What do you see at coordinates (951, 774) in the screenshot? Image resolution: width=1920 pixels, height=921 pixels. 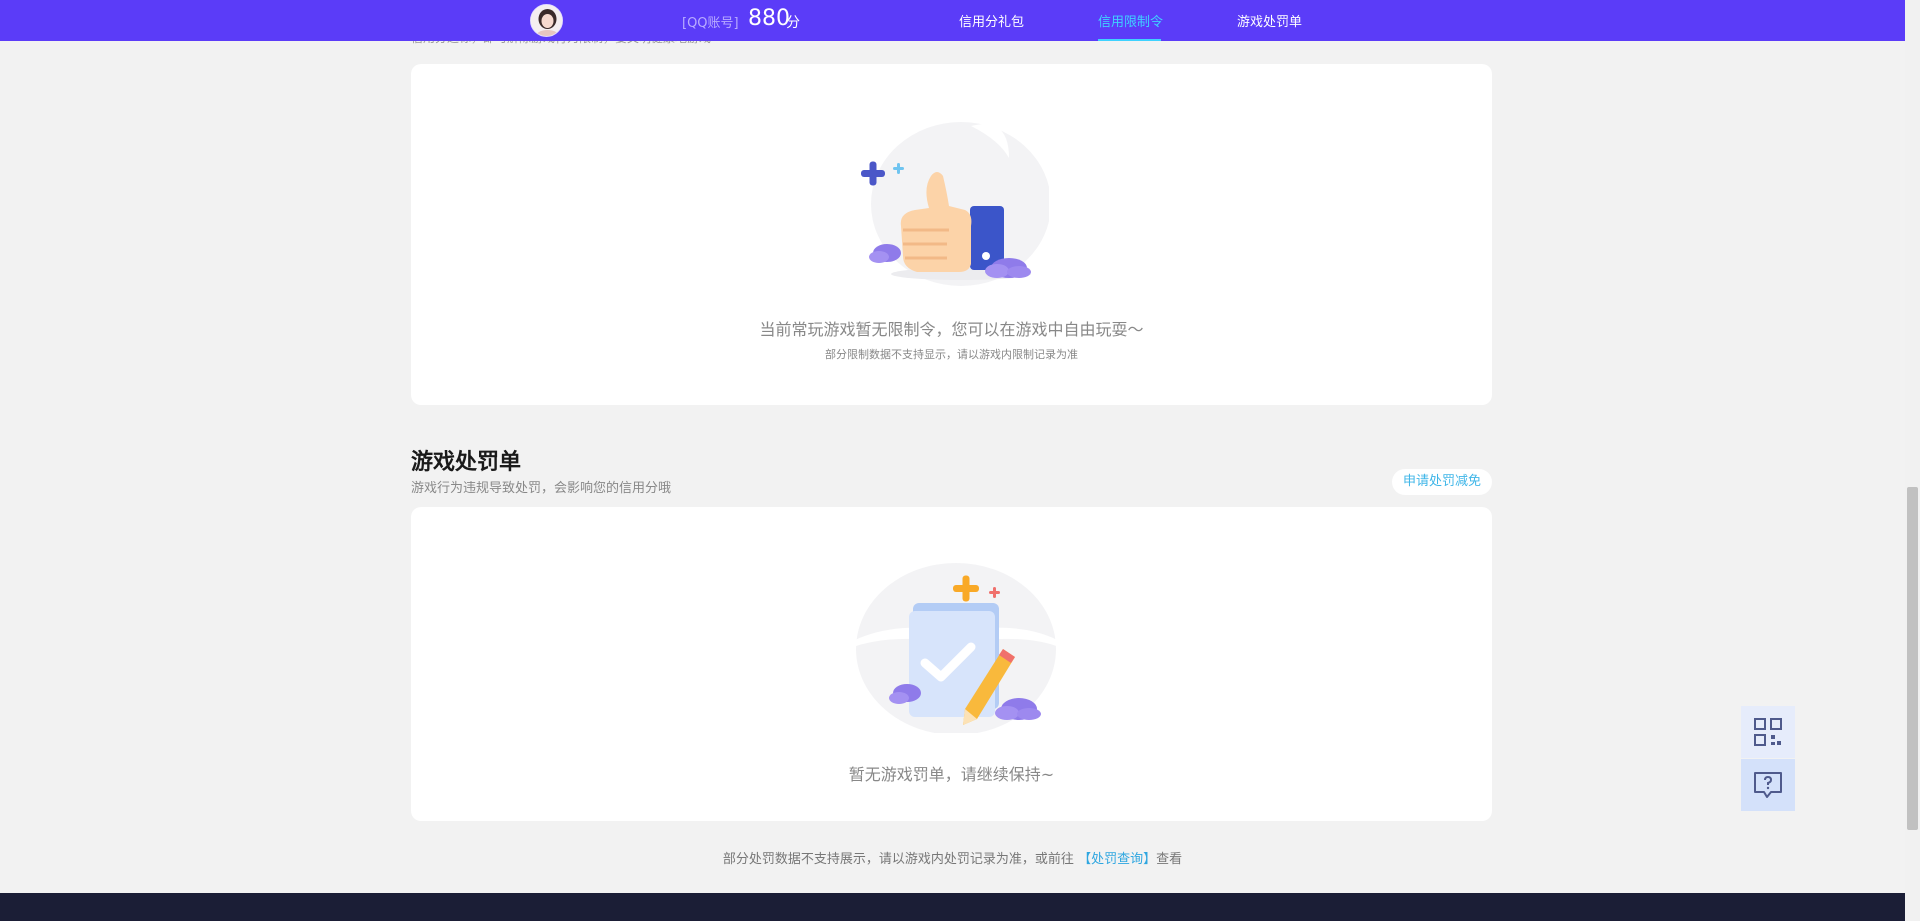 I see `penalty-empty-message: 暂无游戏罚单，请继续保持~` at bounding box center [951, 774].